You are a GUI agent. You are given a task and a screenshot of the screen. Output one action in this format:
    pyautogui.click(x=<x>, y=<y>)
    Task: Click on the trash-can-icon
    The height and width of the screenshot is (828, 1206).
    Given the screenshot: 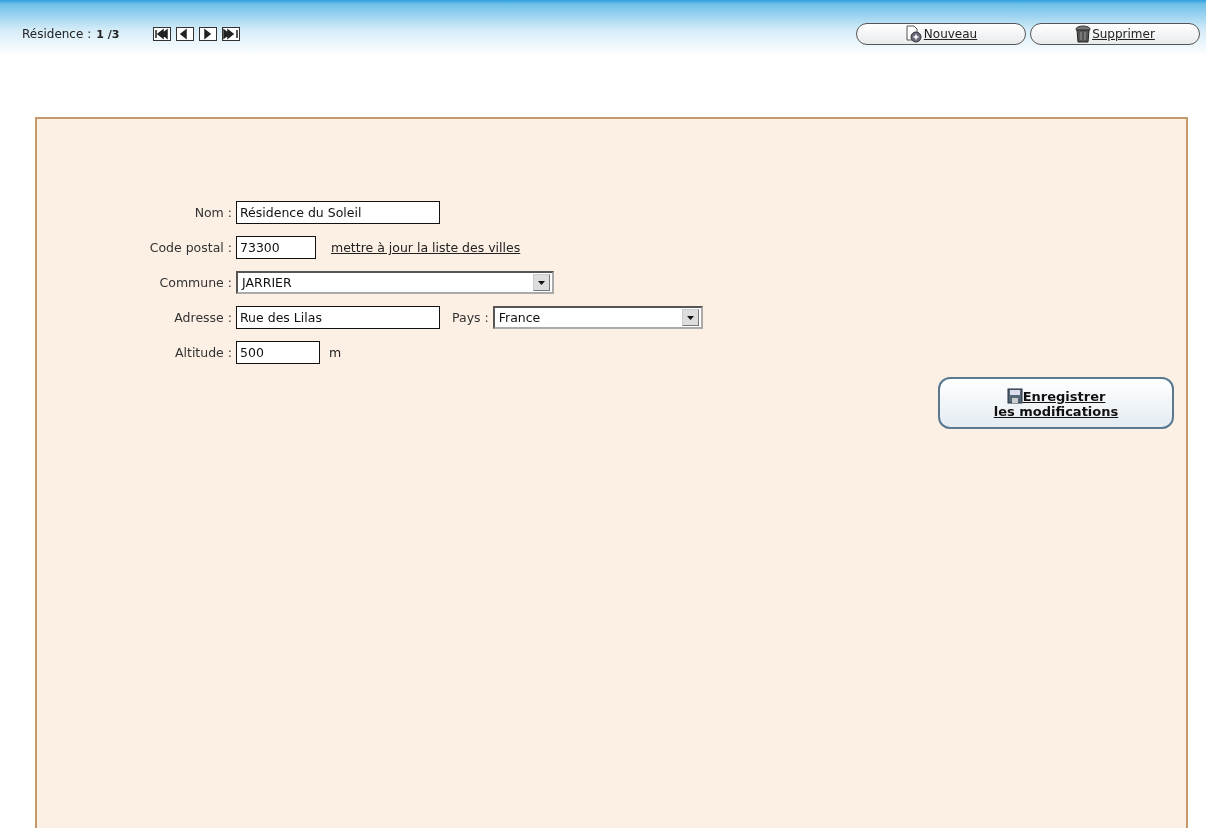 What is the action you would take?
    pyautogui.click(x=1083, y=34)
    